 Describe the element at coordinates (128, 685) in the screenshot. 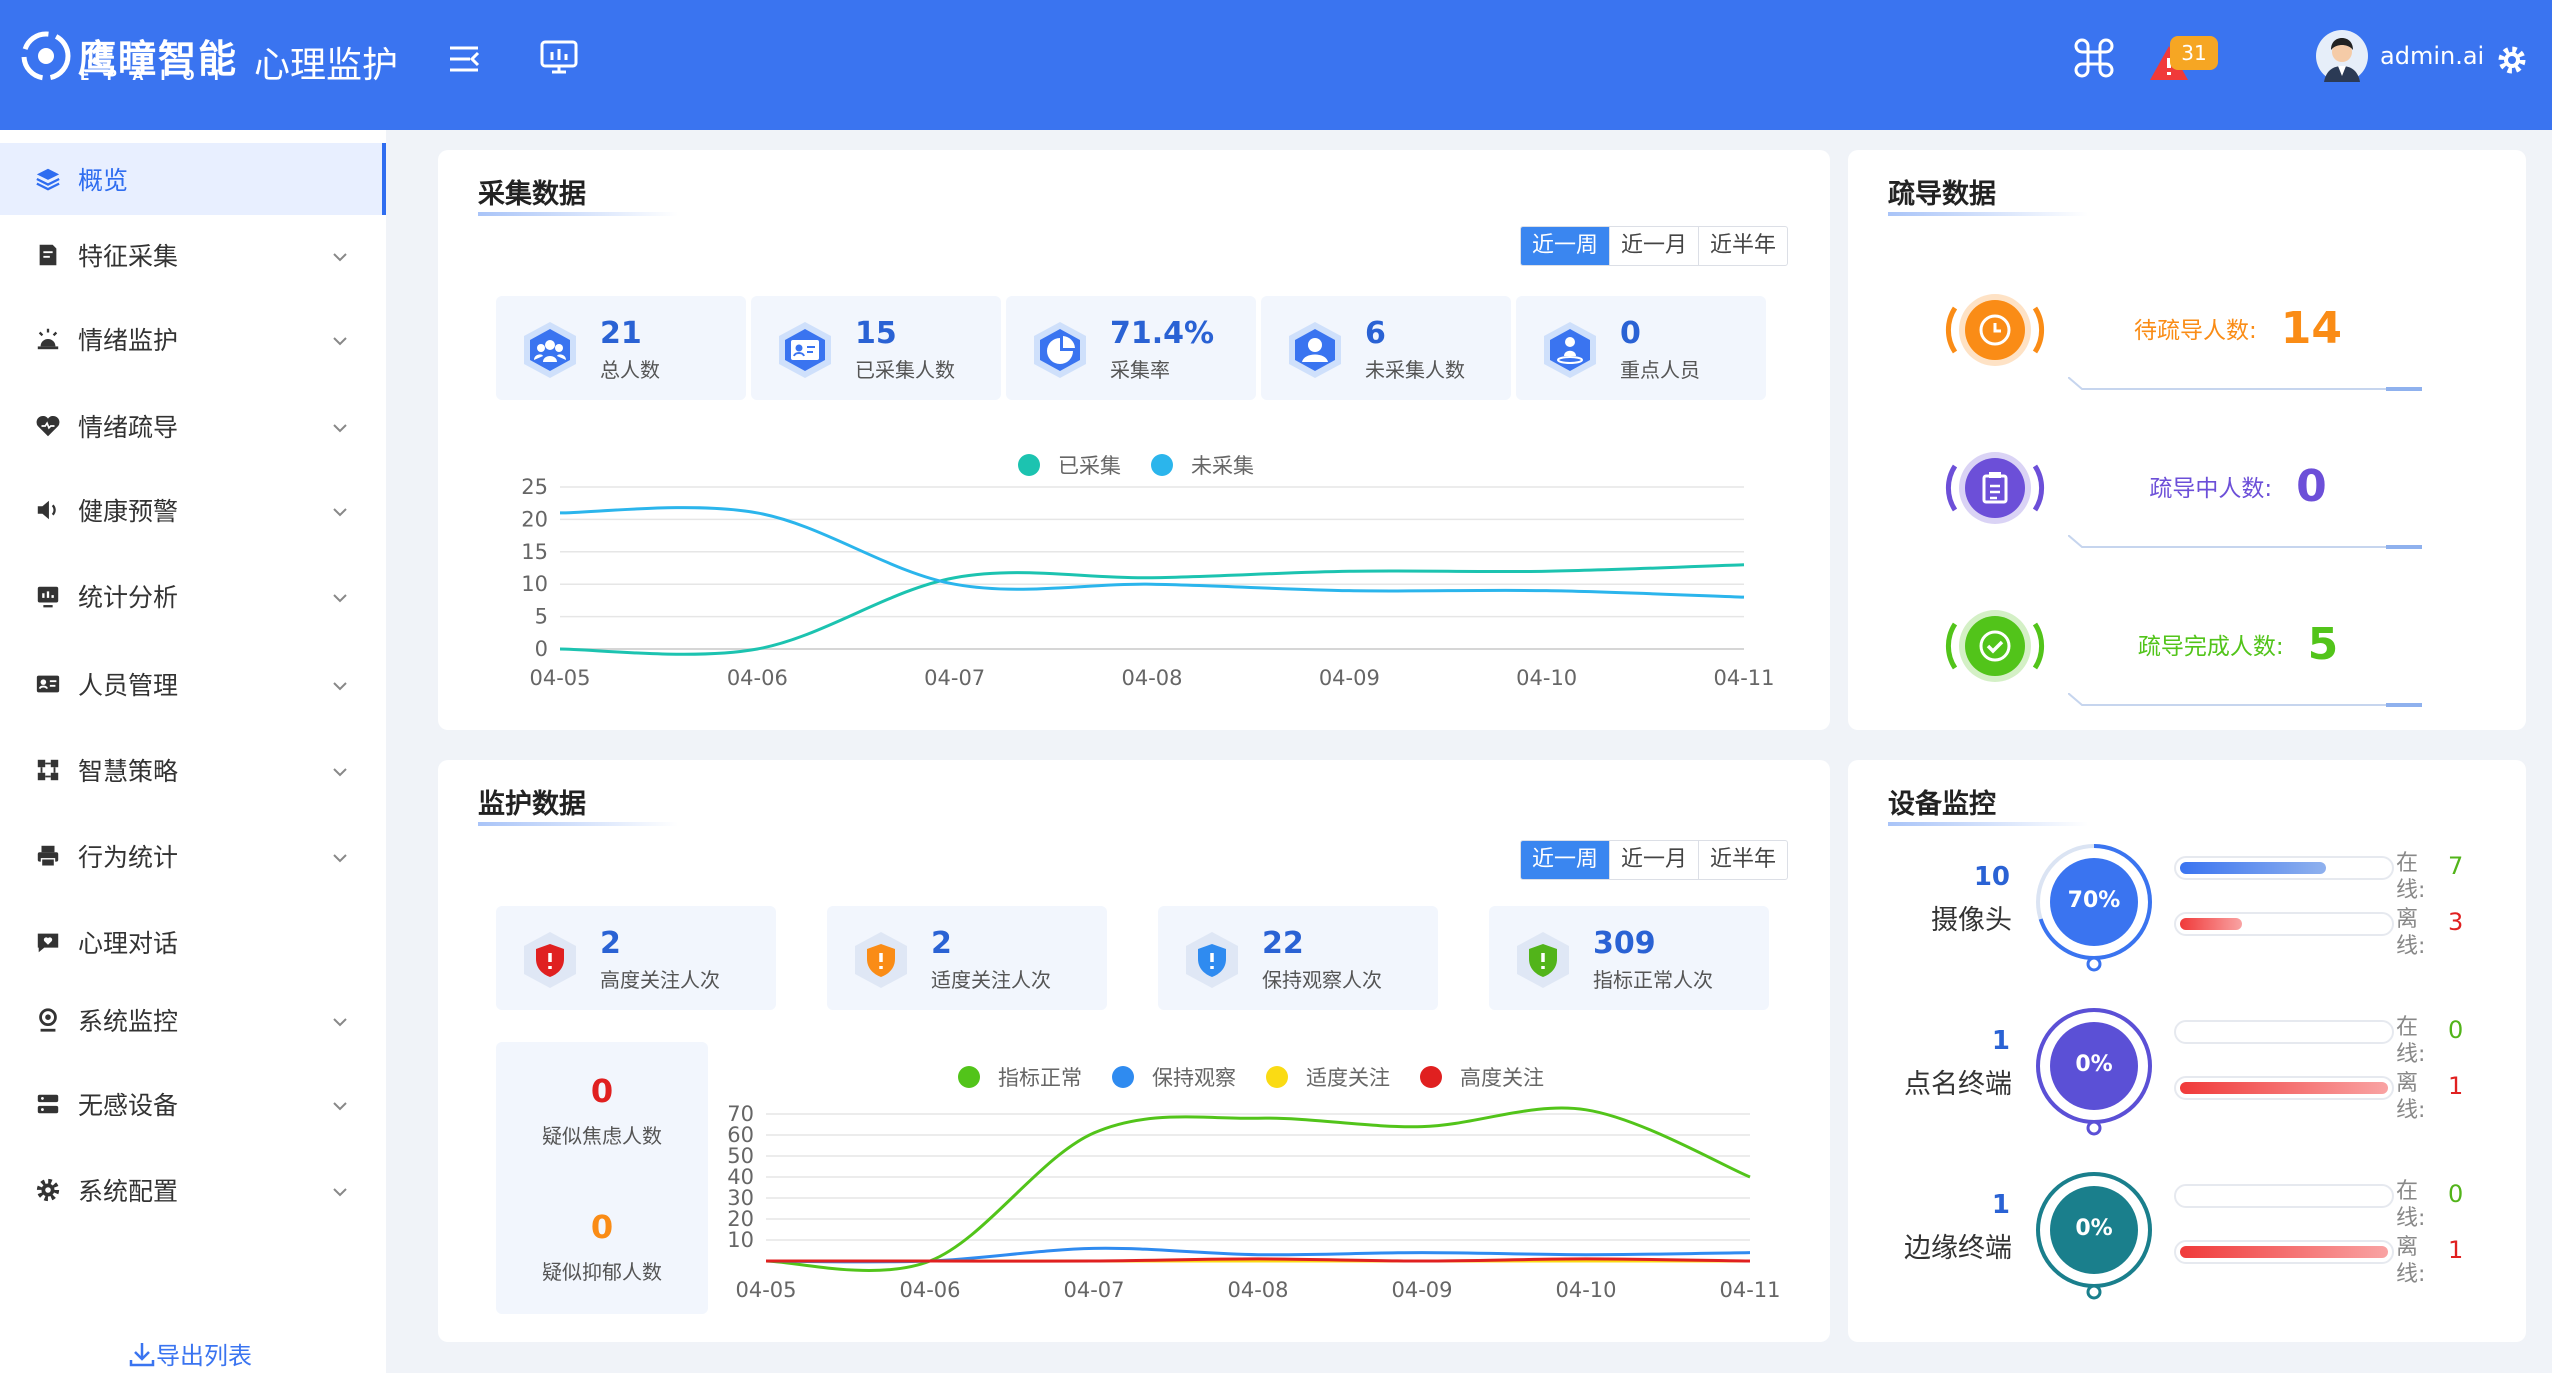

I see `sidebar-item-label: 人员管理` at that location.